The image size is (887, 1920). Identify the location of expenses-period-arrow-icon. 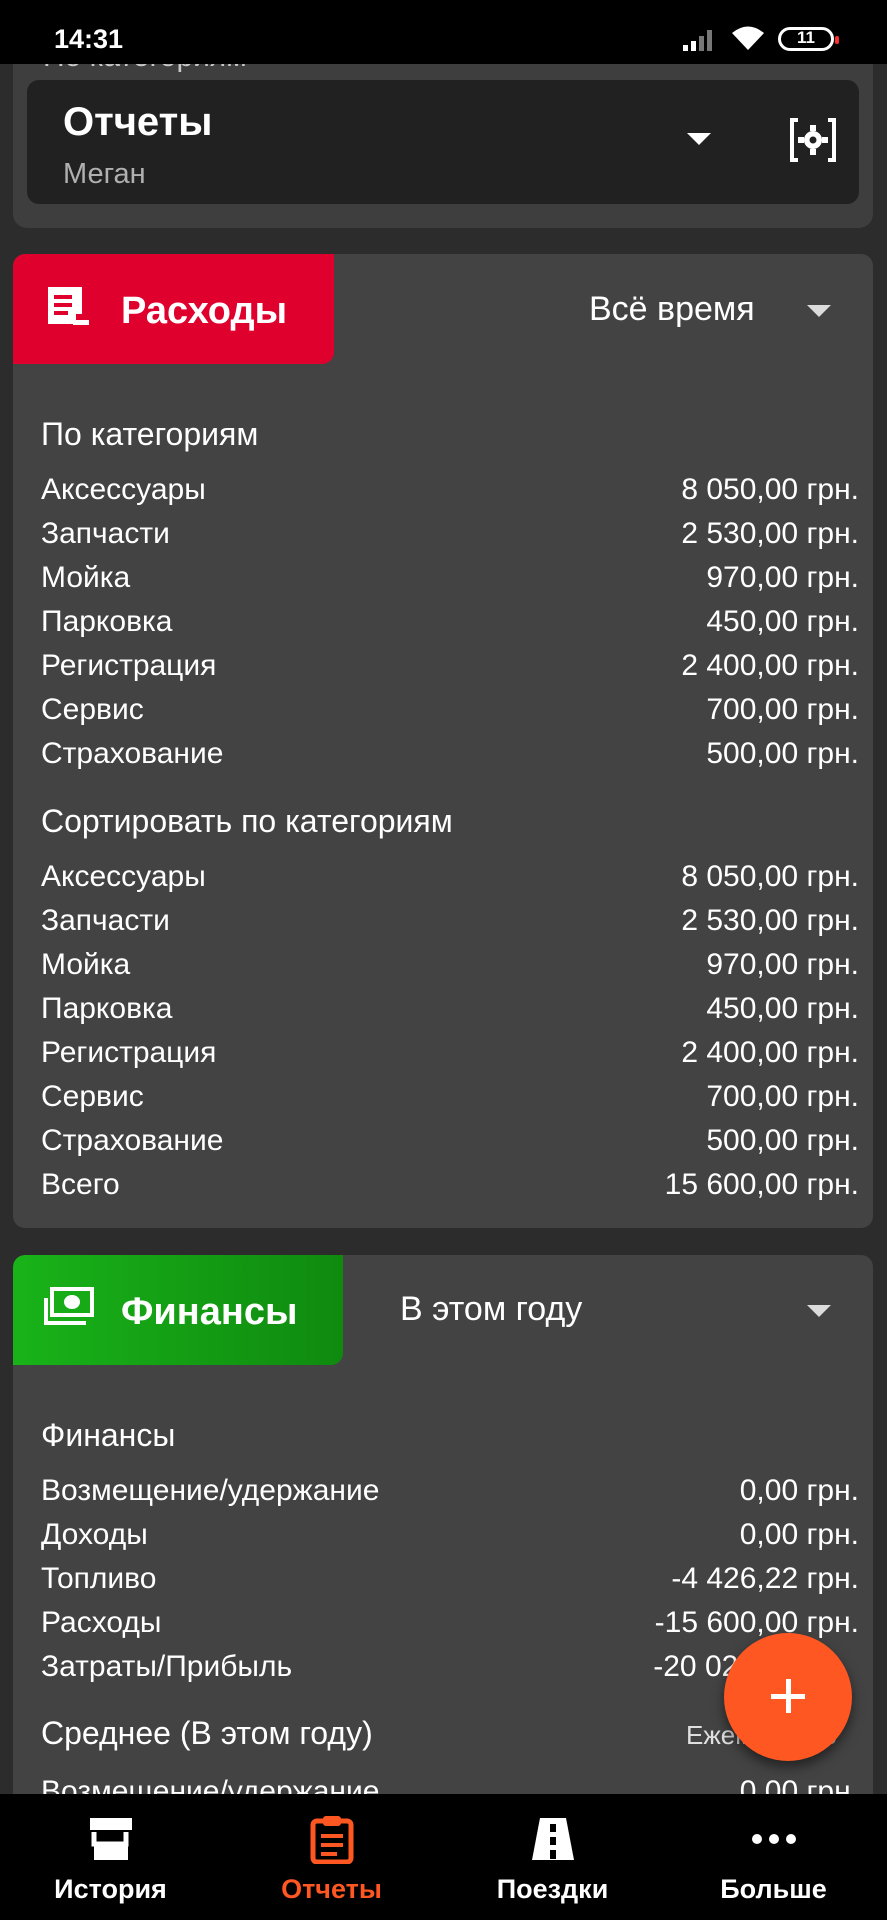
(819, 311).